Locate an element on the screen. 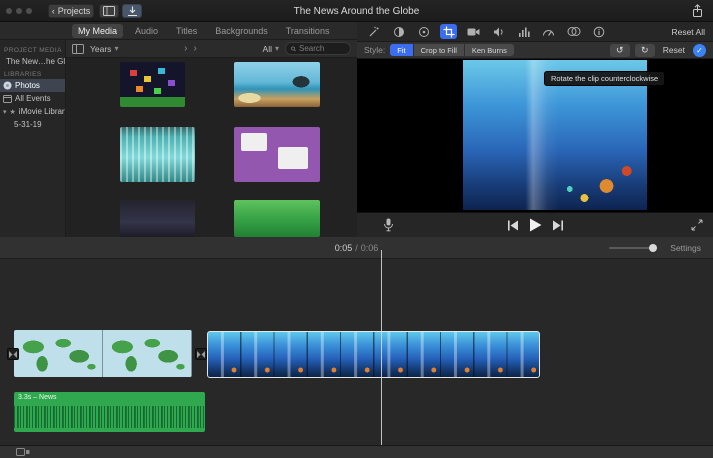  chevron-right-icon-2: › is located at coordinates (195, 48).